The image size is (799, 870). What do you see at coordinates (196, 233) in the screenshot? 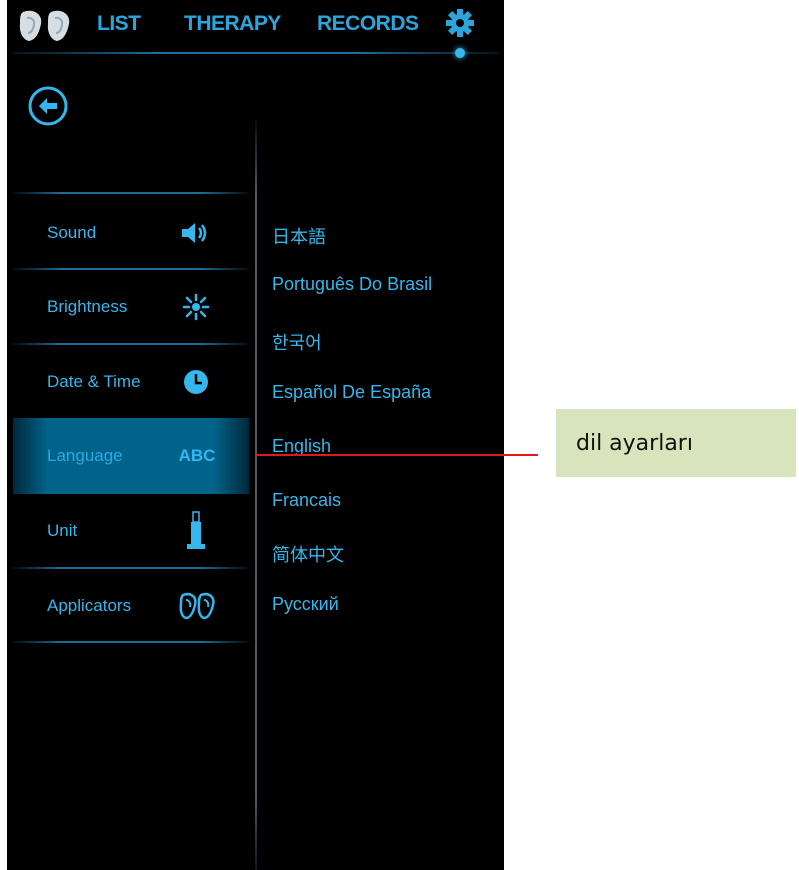
I see `speaker-icon` at bounding box center [196, 233].